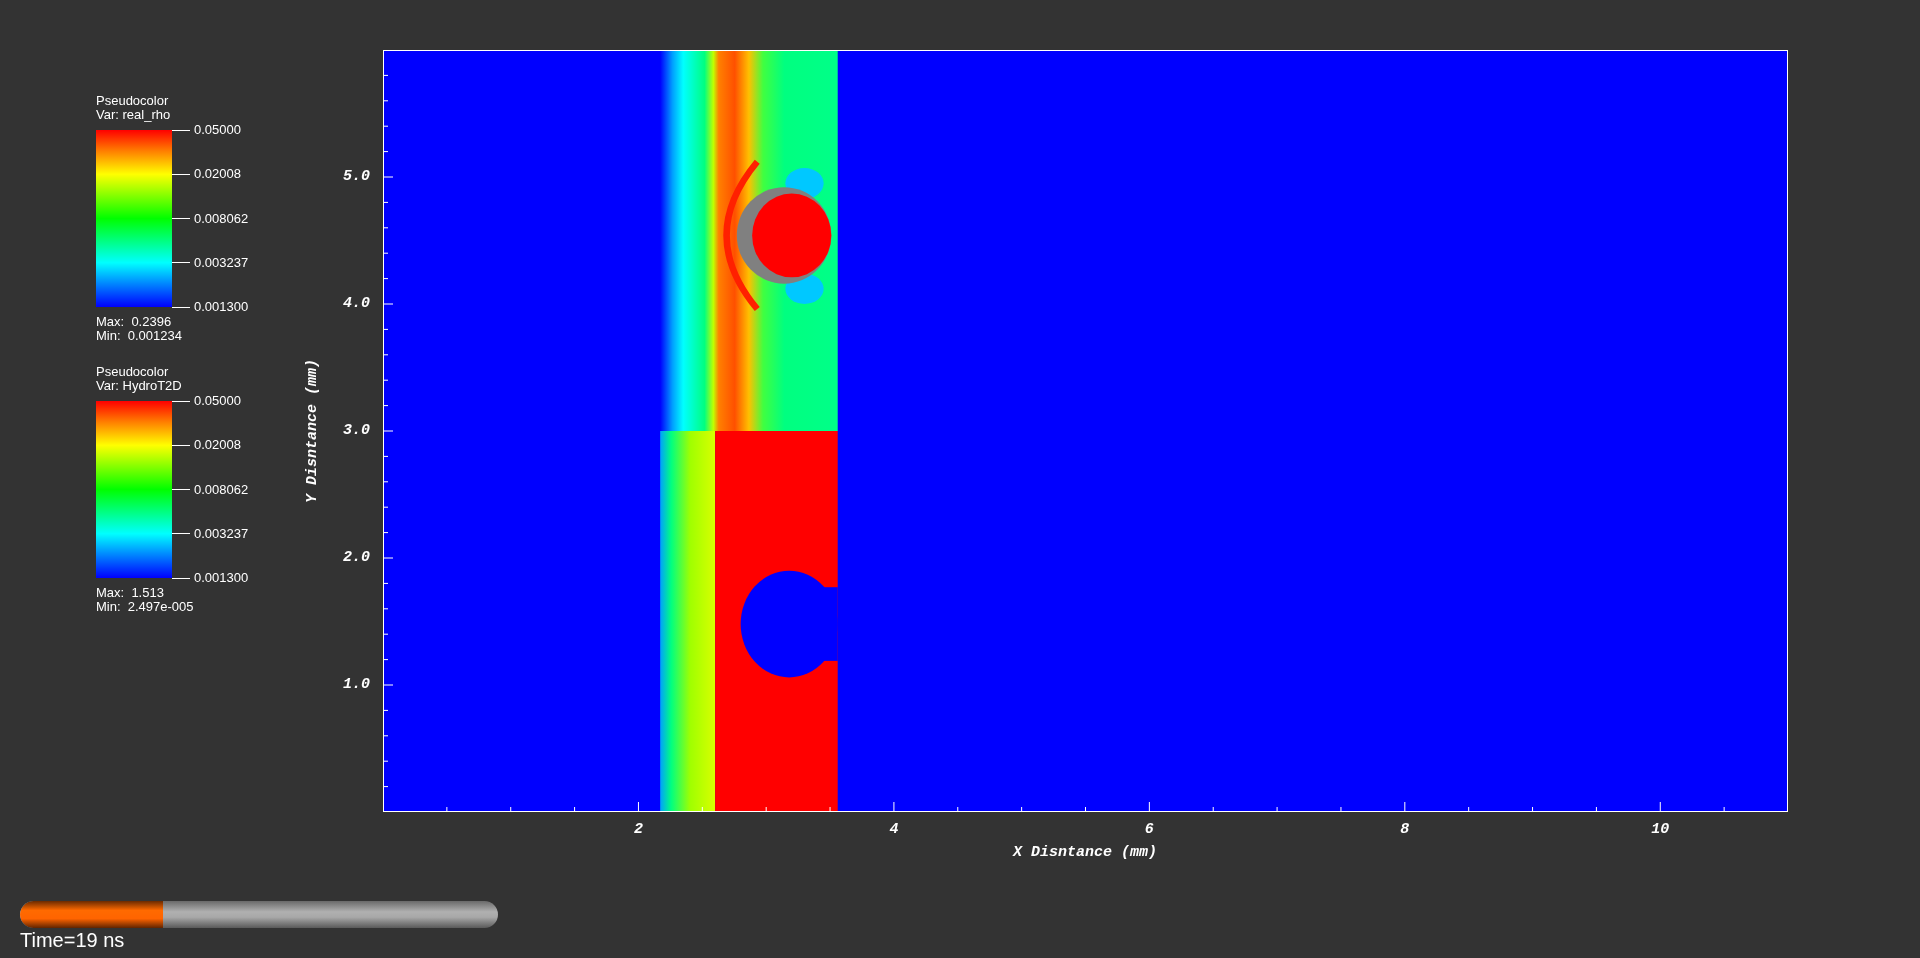  What do you see at coordinates (313, 431) in the screenshot?
I see `y-axis-title: Y Disntance (mm)` at bounding box center [313, 431].